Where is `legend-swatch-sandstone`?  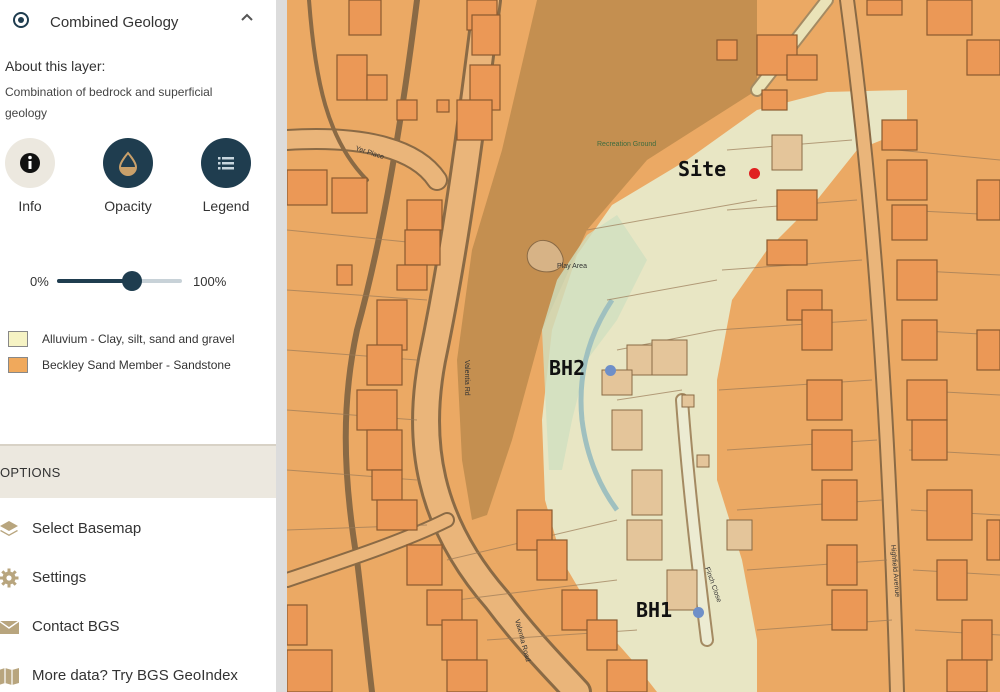
legend-swatch-sandstone is located at coordinates (18, 365).